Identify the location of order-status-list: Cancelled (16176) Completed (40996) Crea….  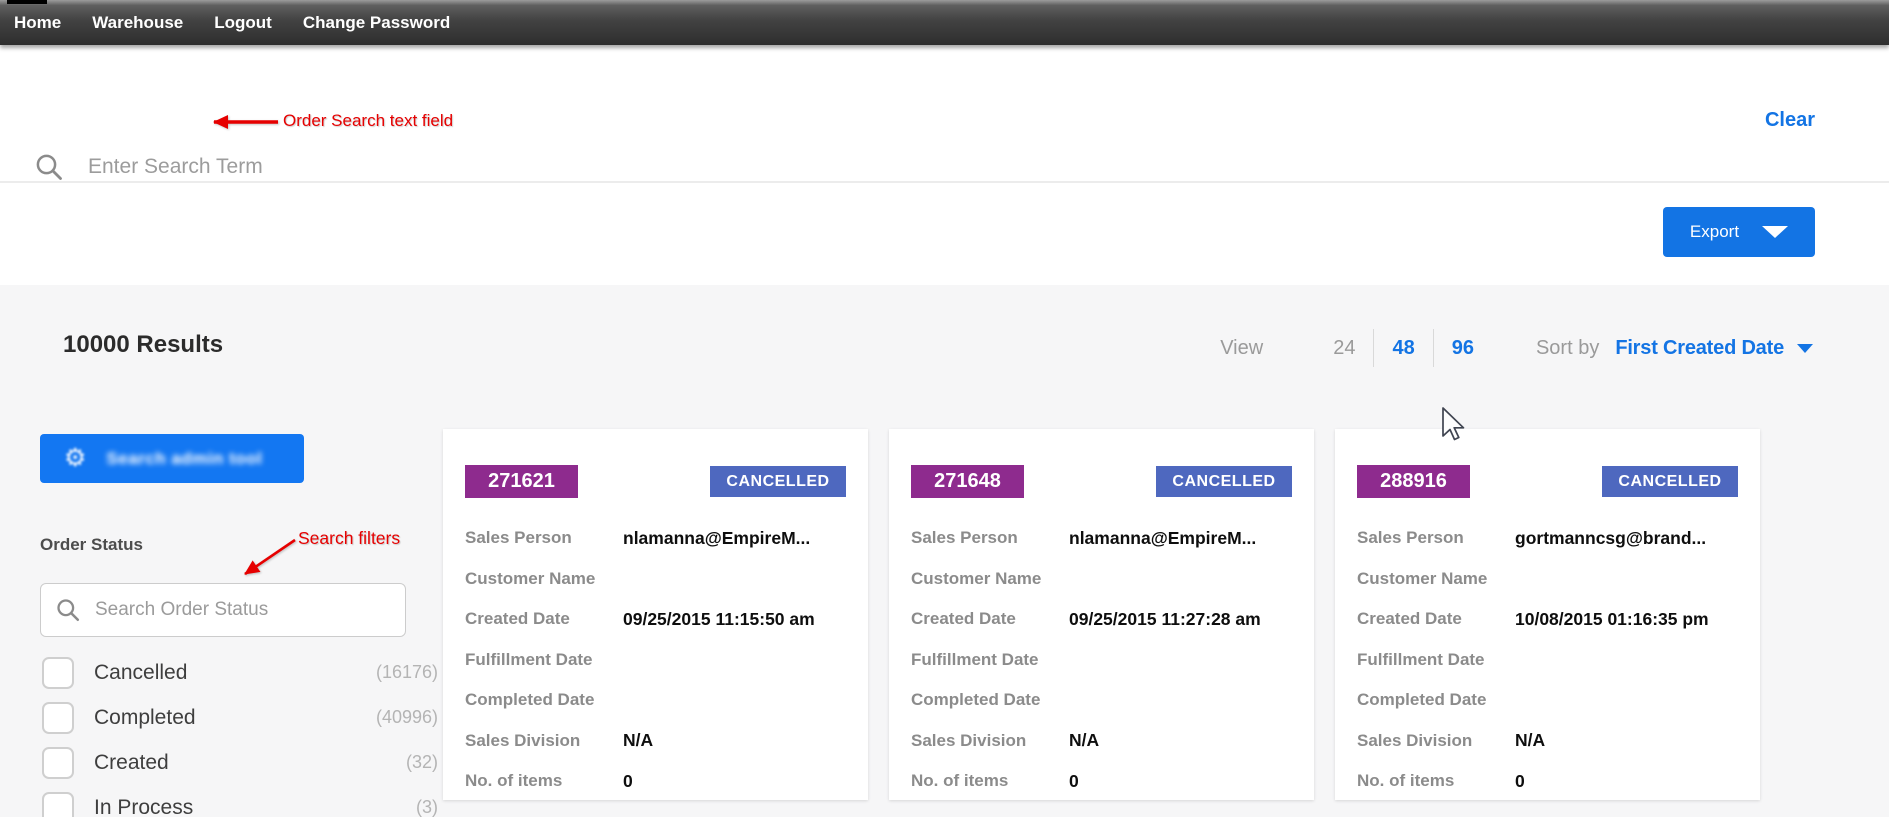
(239, 733).